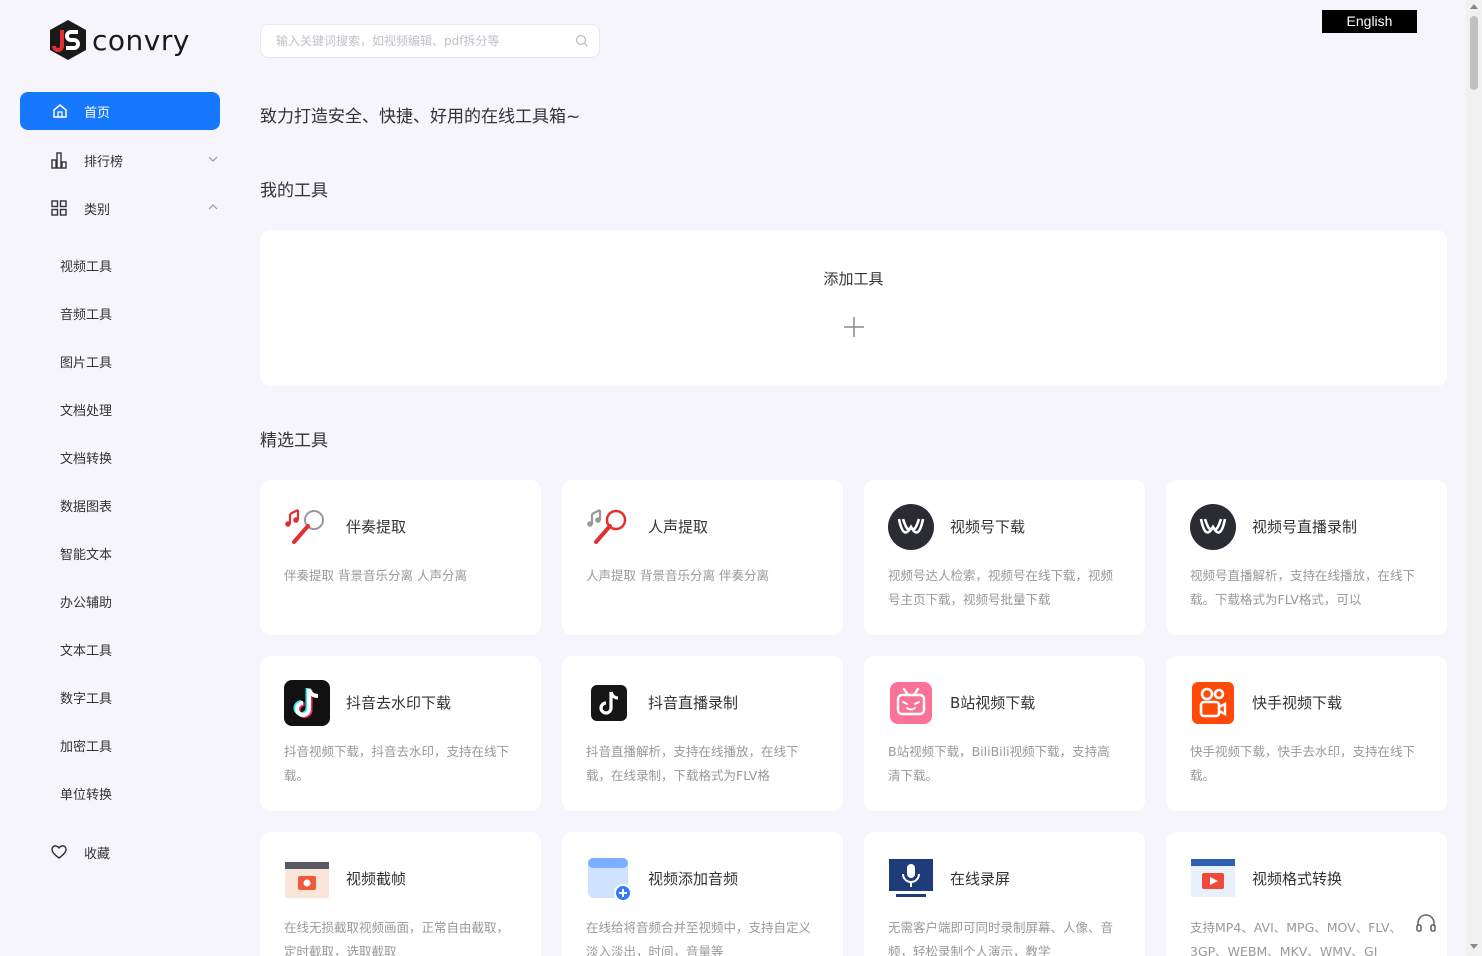  I want to click on add-tool-label: 添加工具, so click(853, 279).